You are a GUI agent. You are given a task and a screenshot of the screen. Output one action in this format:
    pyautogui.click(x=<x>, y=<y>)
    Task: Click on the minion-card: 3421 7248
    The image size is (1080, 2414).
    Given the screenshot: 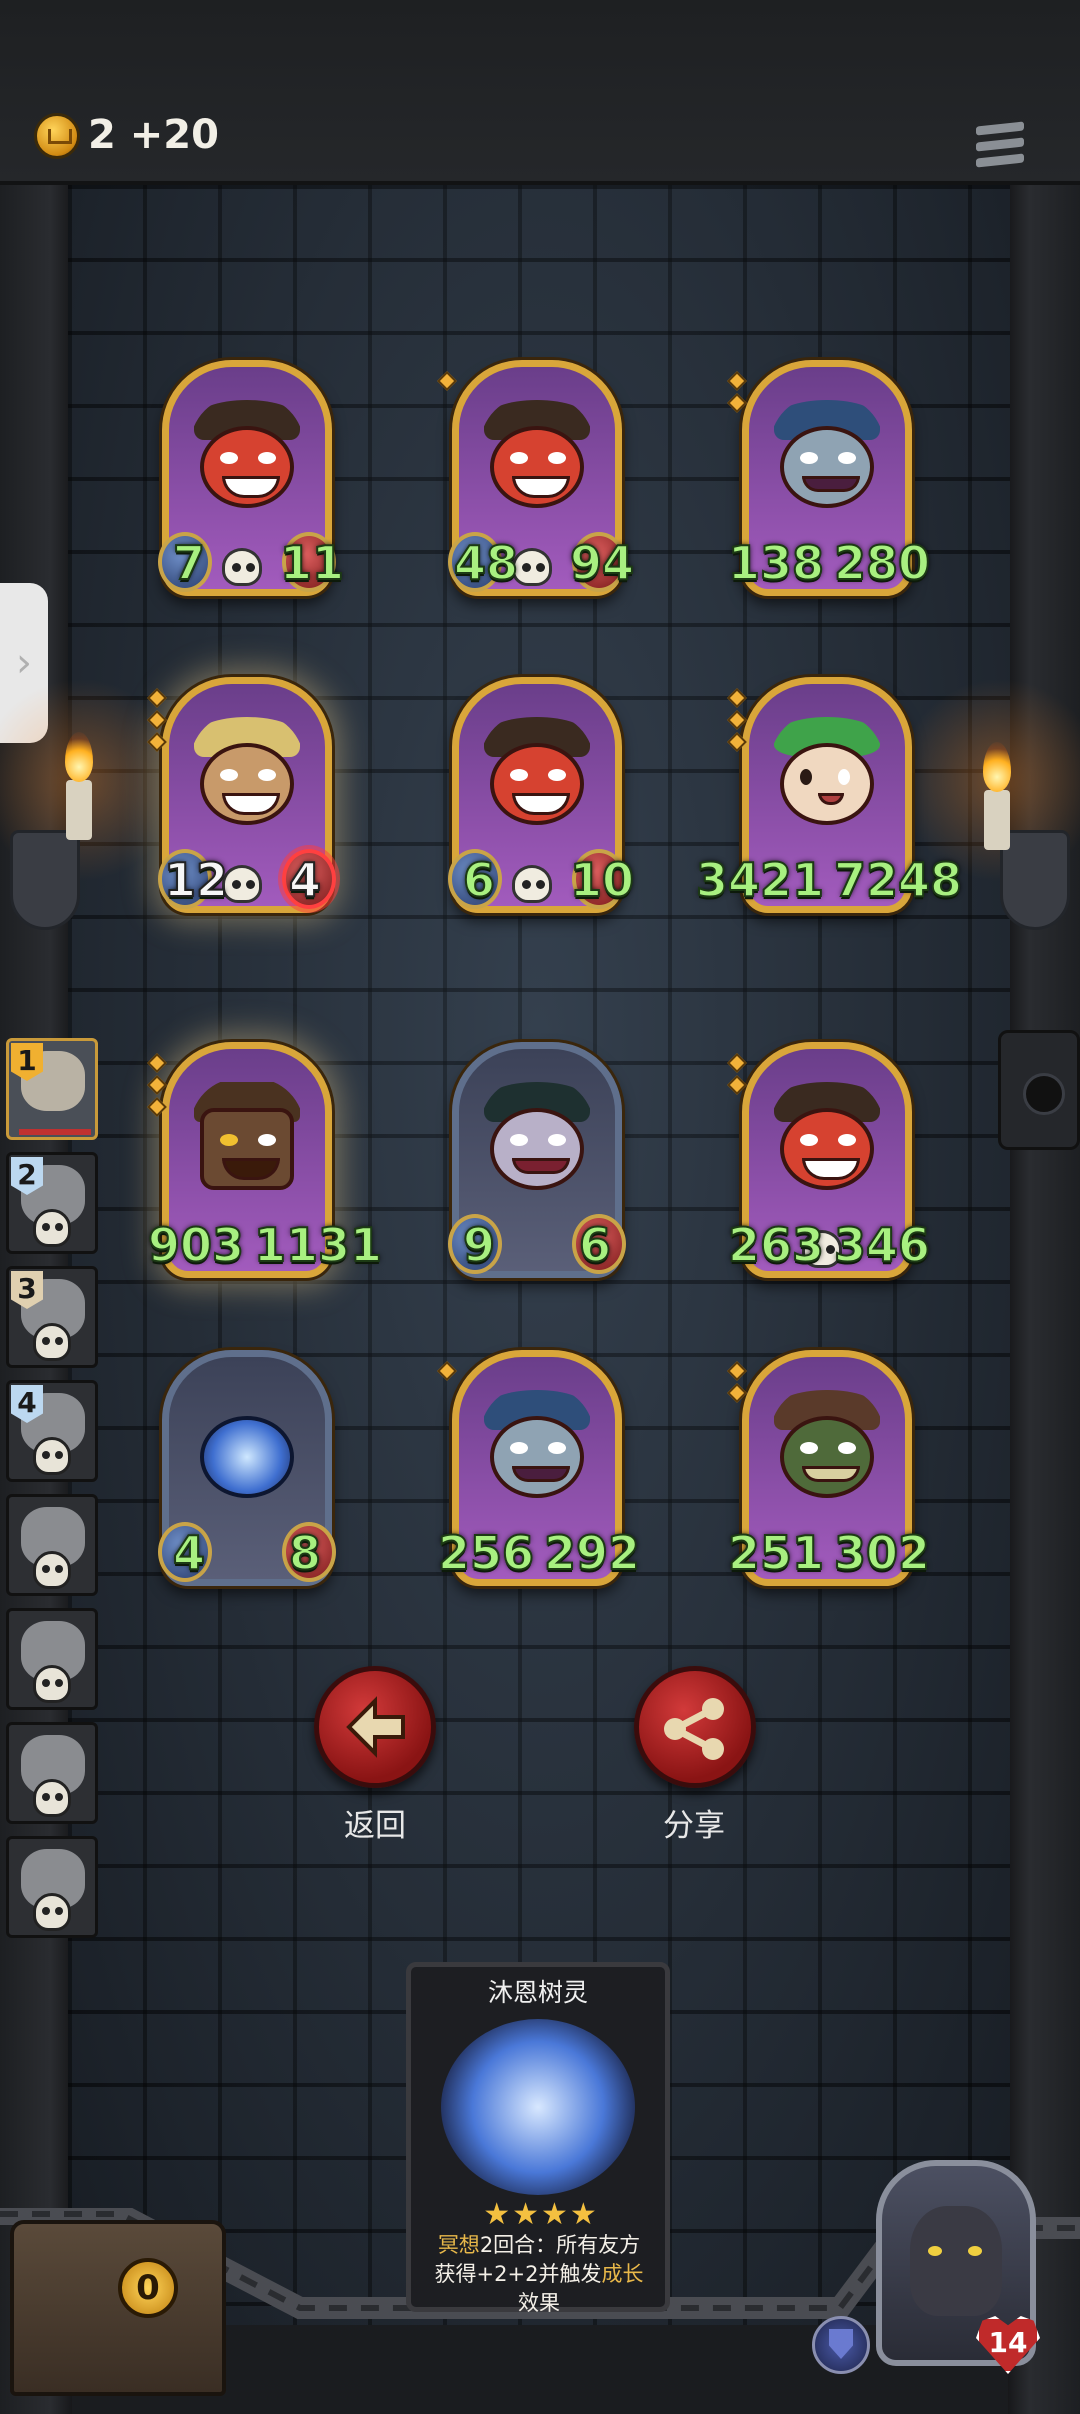 What is the action you would take?
    pyautogui.click(x=829, y=795)
    